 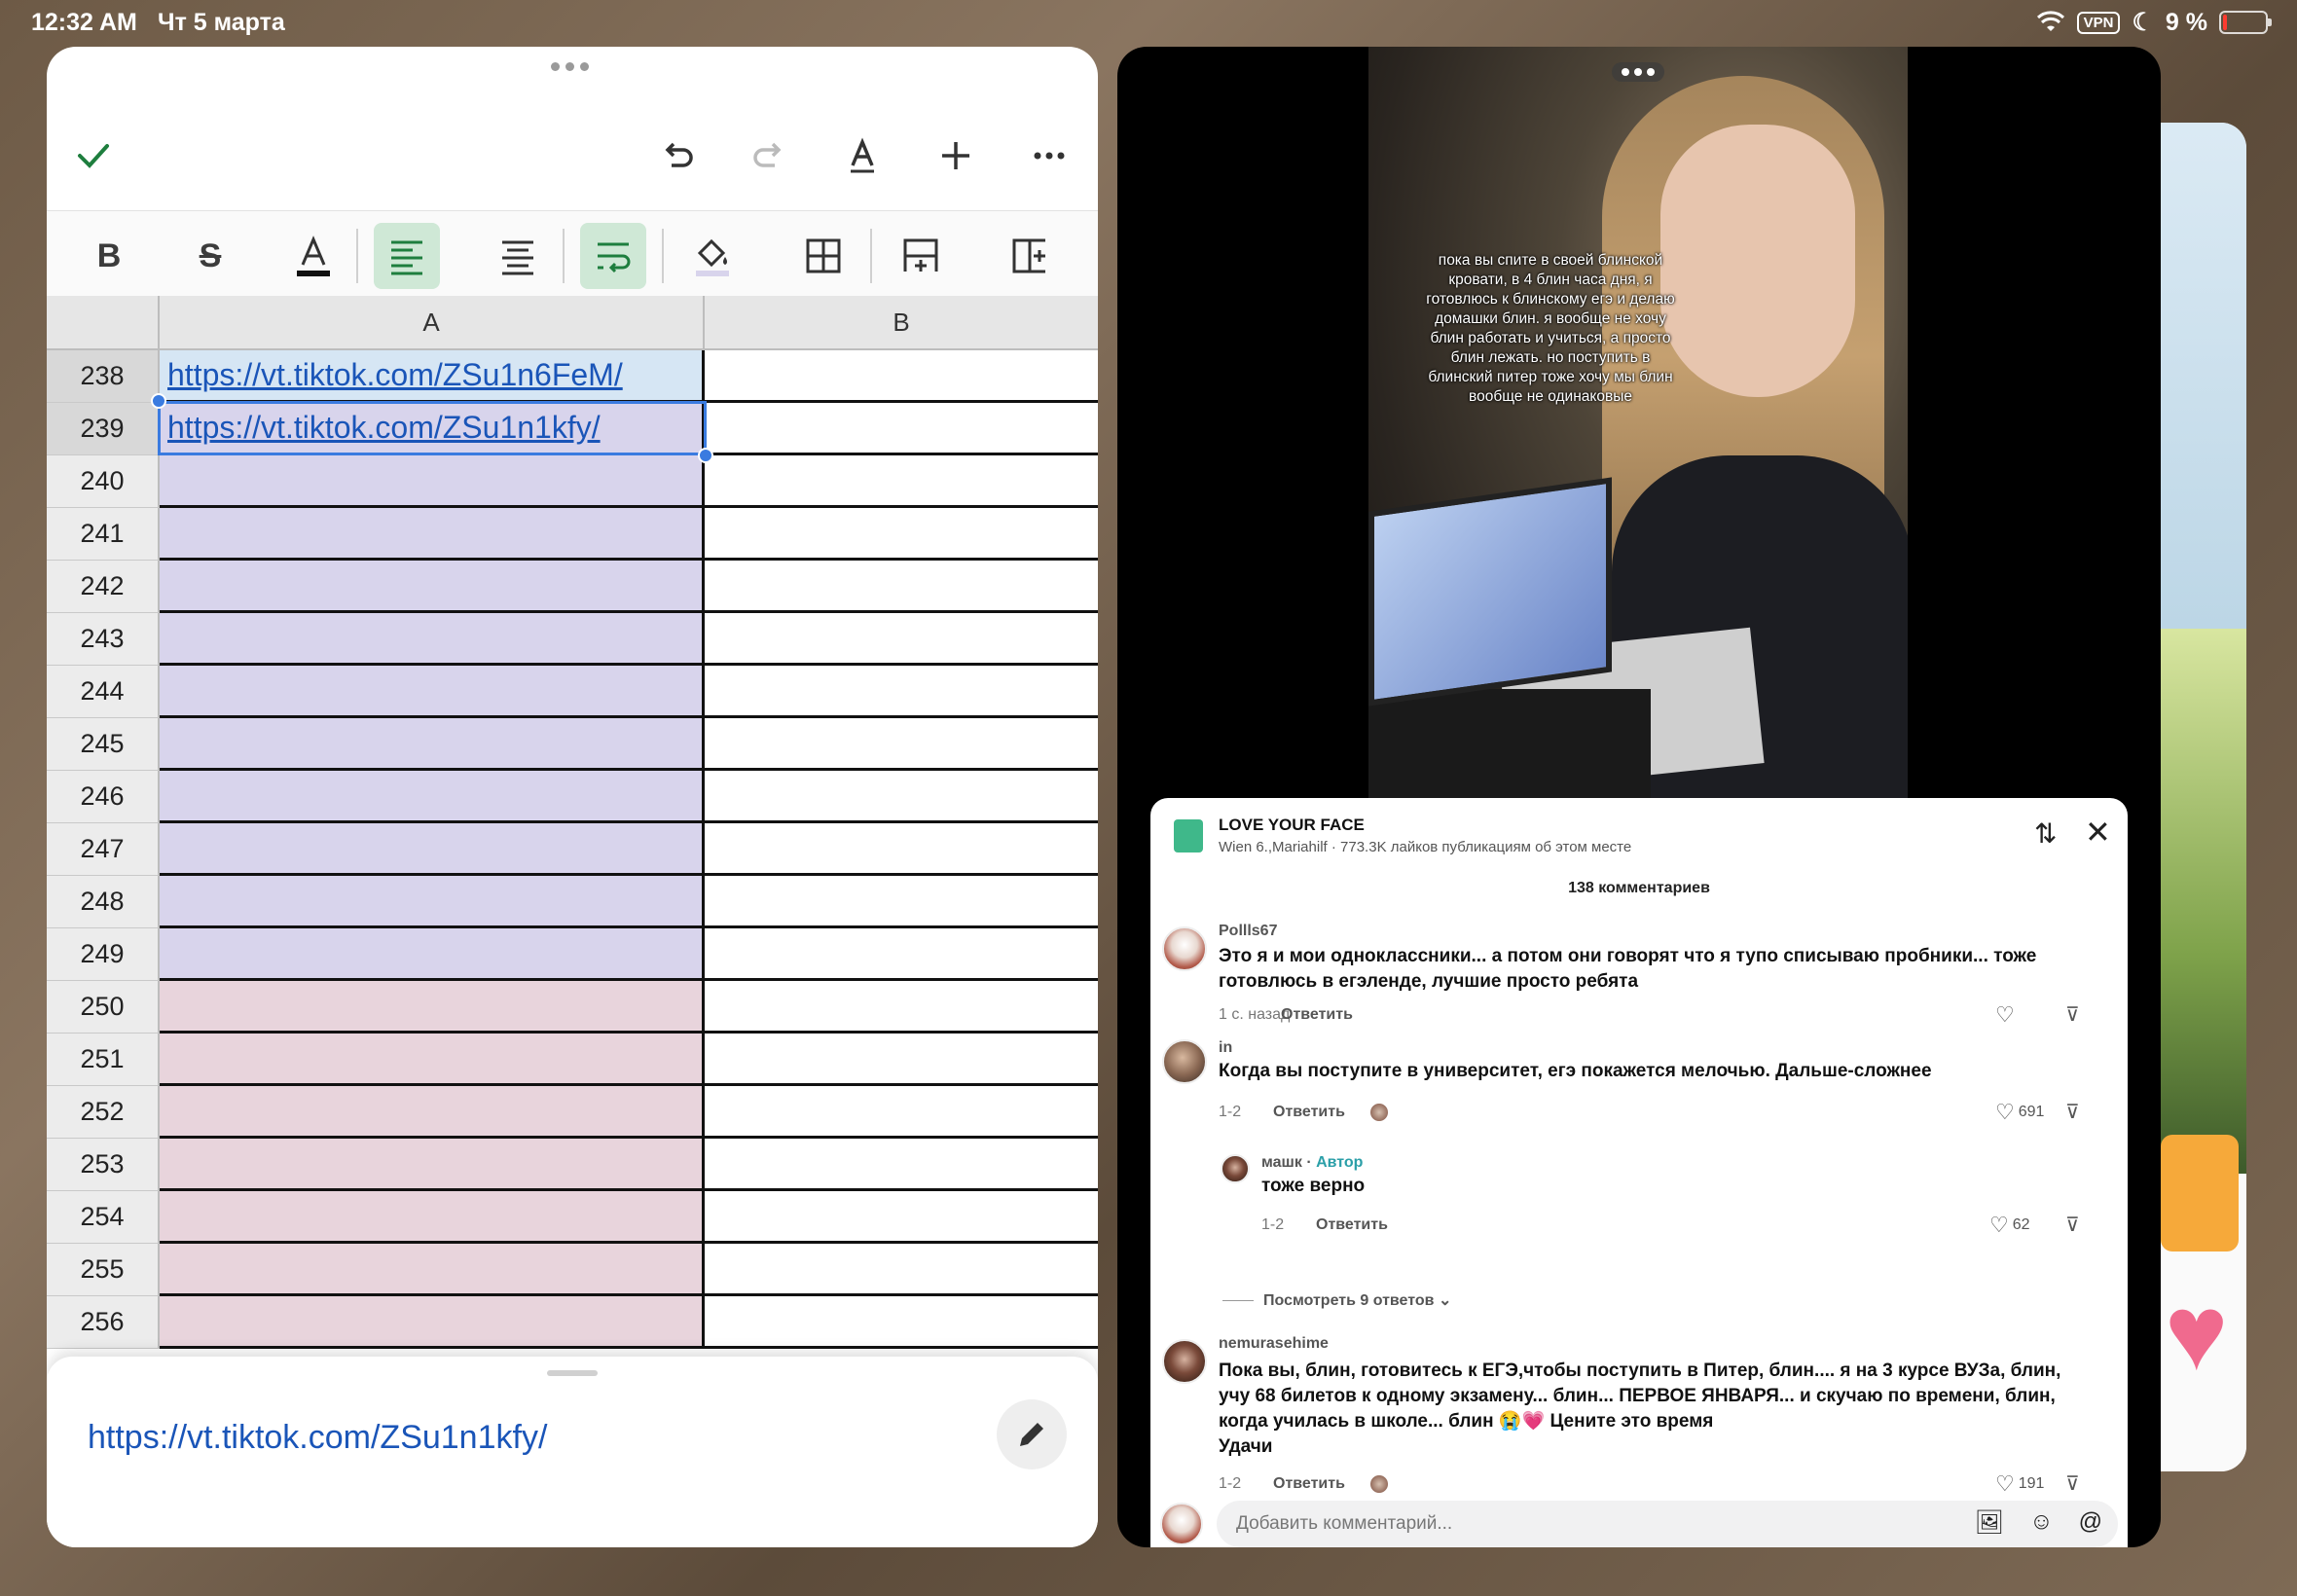 What do you see at coordinates (433, 377) in the screenshot?
I see `cell-a: https://vt.tiktok.com/ZSu1n6FeM/` at bounding box center [433, 377].